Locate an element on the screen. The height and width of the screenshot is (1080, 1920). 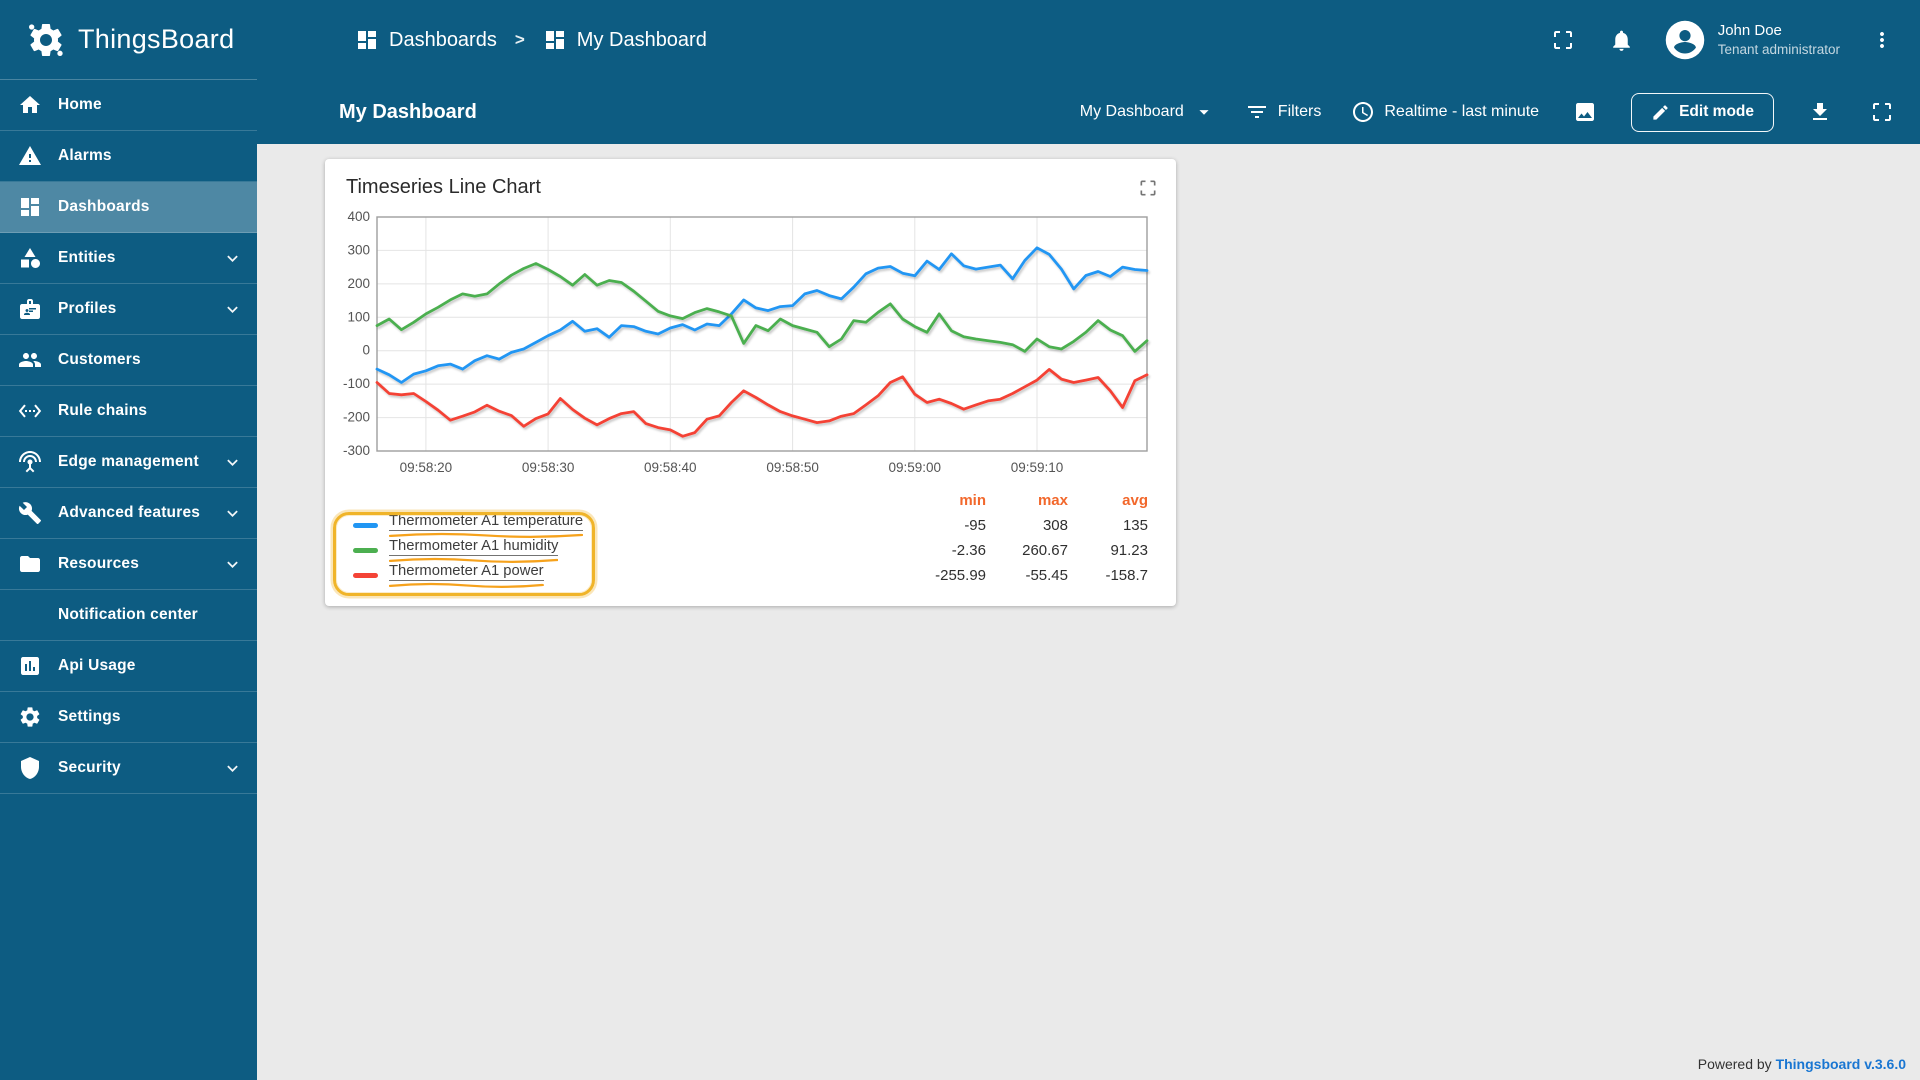
api-usage-icon is located at coordinates (30, 666).